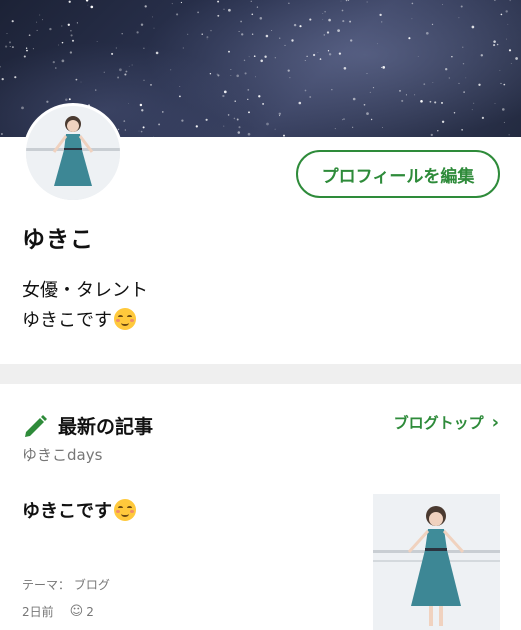  I want to click on article-theme: テーマ： ブログ, so click(66, 584).